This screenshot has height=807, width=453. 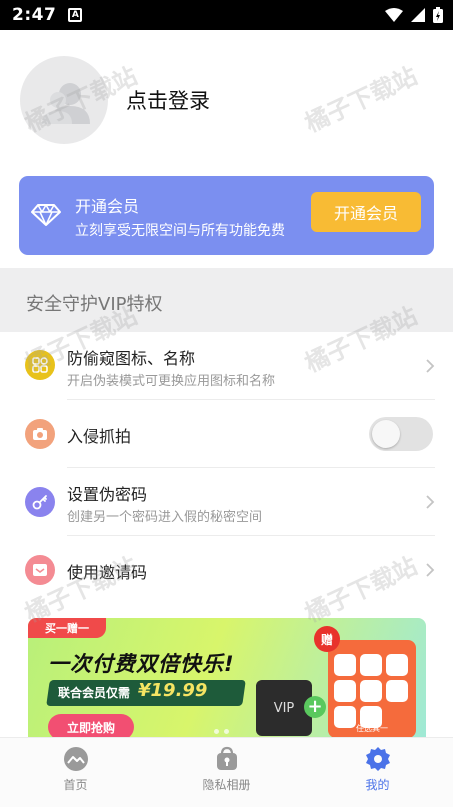 I want to click on app-grid, so click(x=372, y=691).